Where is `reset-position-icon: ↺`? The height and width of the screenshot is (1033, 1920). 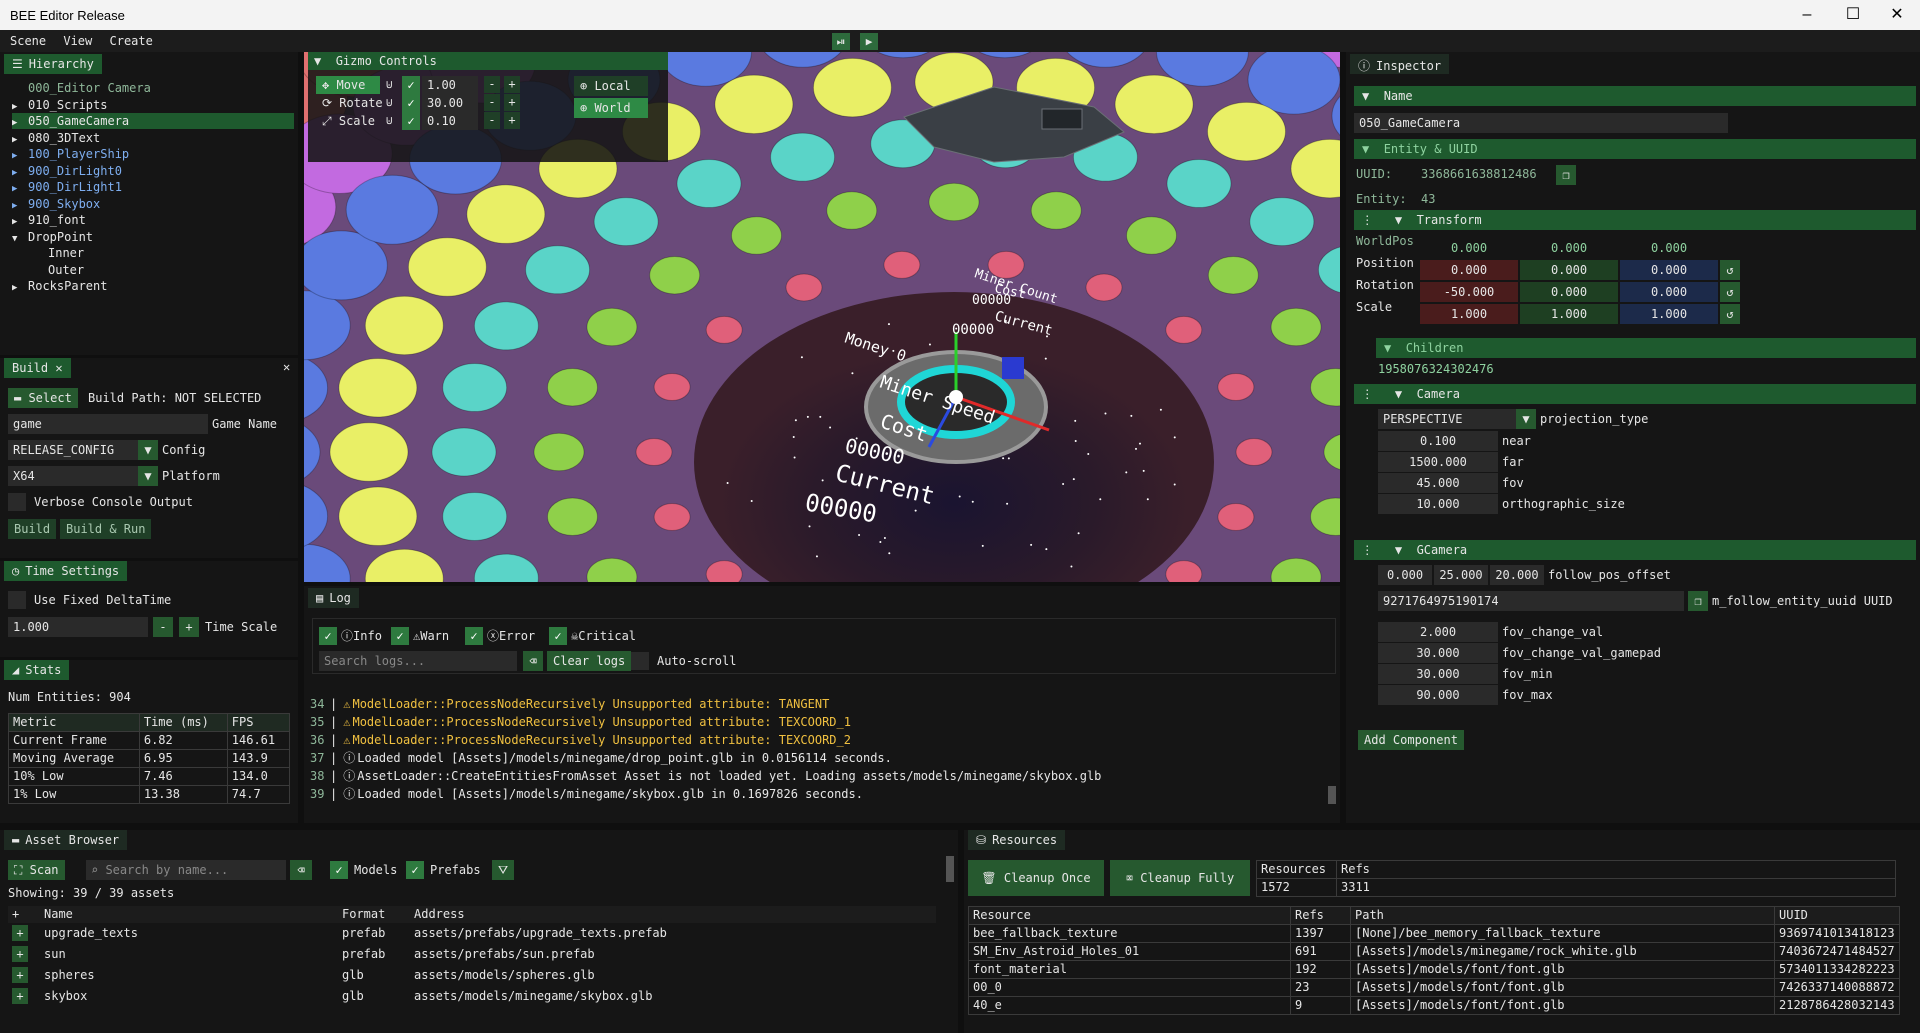 reset-position-icon: ↺ is located at coordinates (1730, 270).